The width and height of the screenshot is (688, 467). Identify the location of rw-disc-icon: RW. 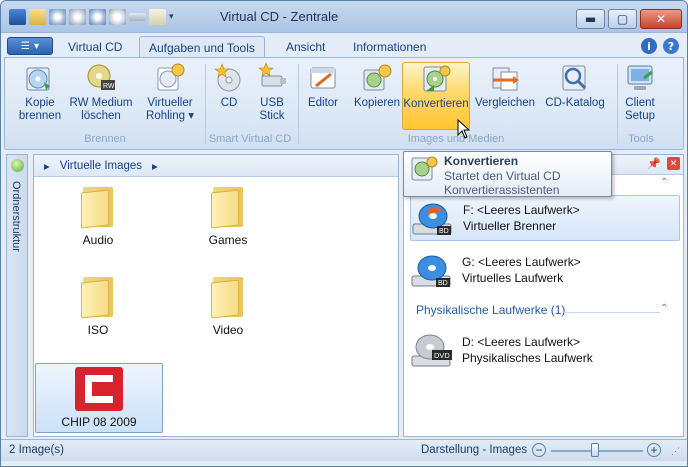
(101, 78).